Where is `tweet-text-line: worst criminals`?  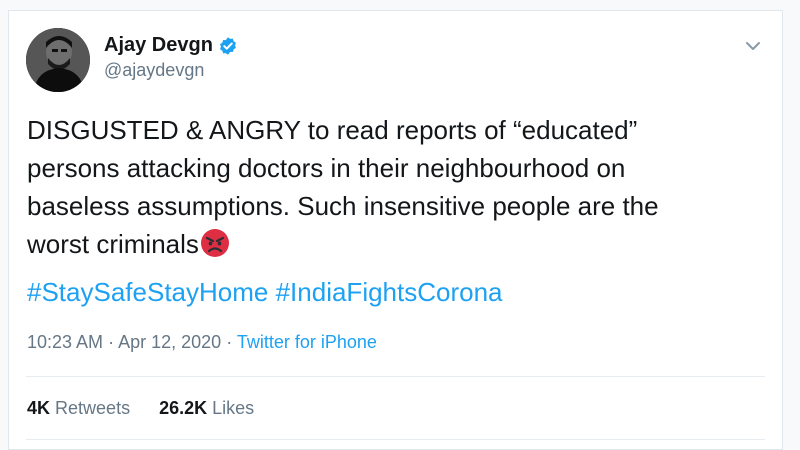
tweet-text-line: worst criminals is located at coordinates (397, 244).